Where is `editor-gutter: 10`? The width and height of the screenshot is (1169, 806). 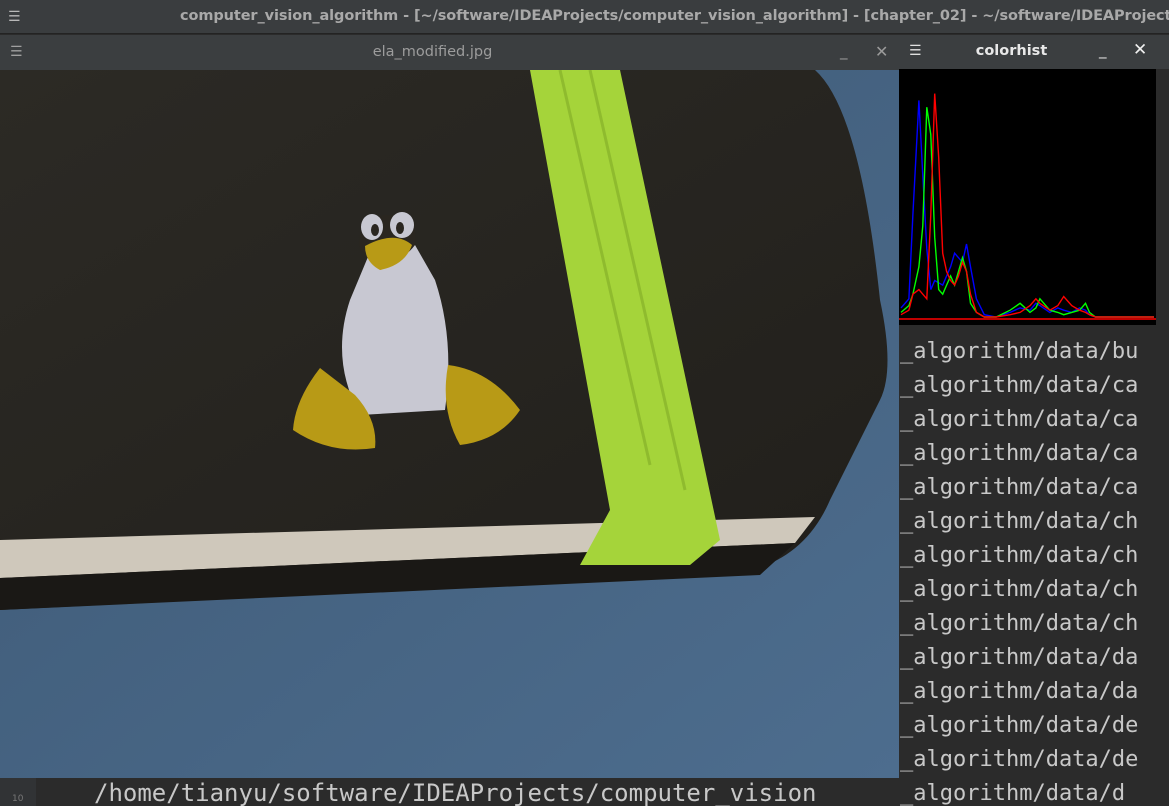 editor-gutter: 10 is located at coordinates (18, 792).